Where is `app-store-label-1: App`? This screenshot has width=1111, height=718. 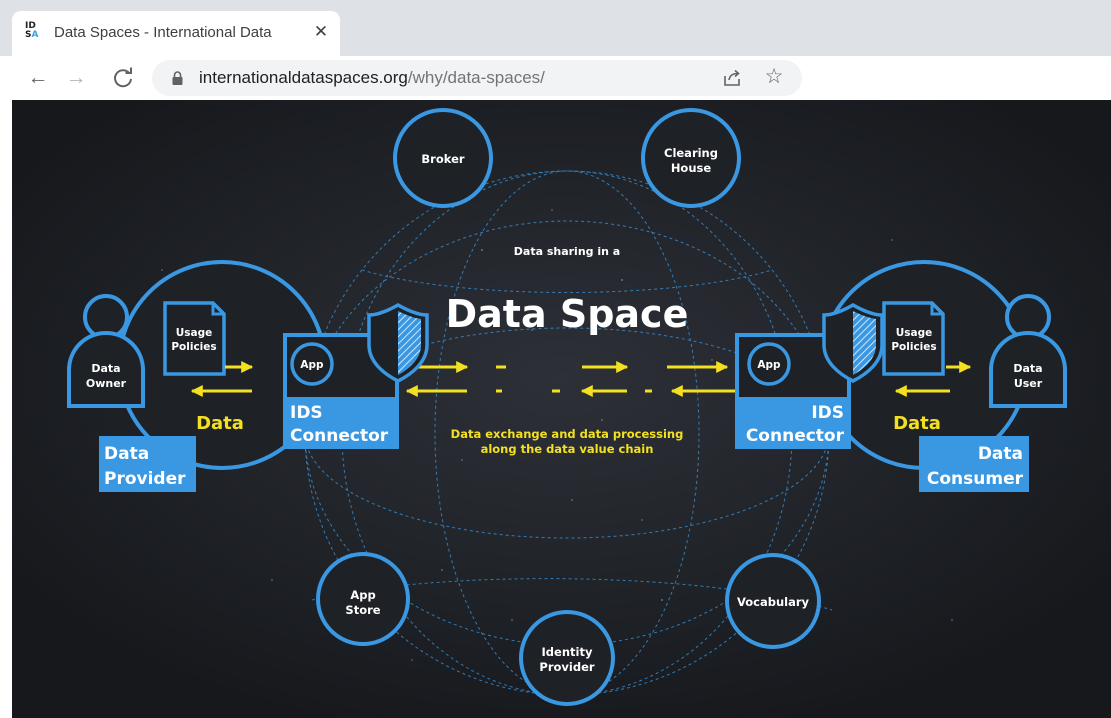 app-store-label-1: App is located at coordinates (362, 595).